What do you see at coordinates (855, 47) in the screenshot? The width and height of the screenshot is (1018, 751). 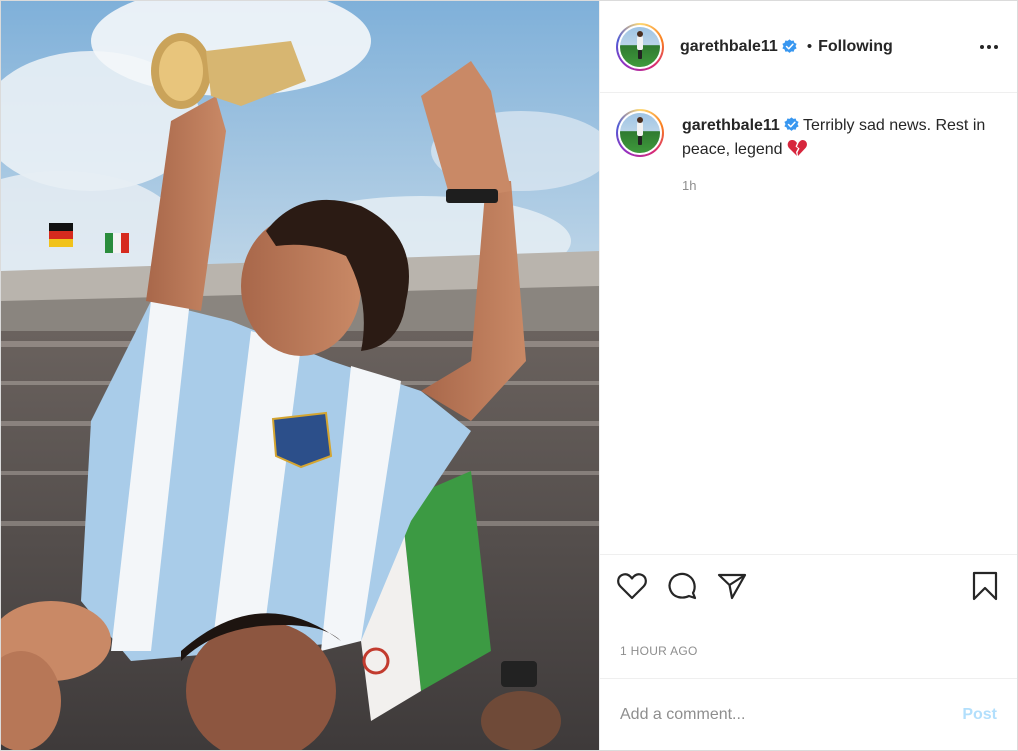 I see `following-button: Following` at bounding box center [855, 47].